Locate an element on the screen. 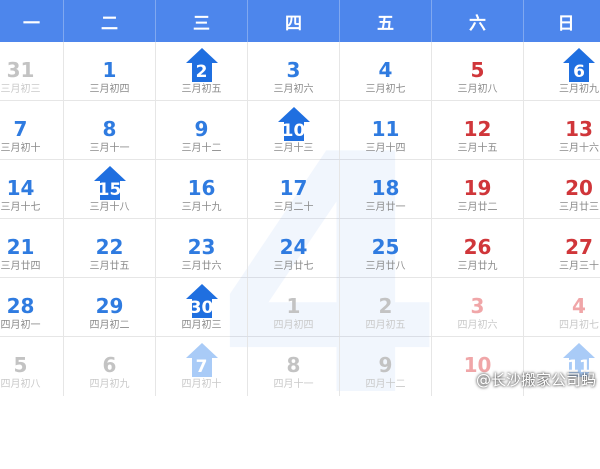 The image size is (600, 469). day-number: 23 is located at coordinates (201, 247).